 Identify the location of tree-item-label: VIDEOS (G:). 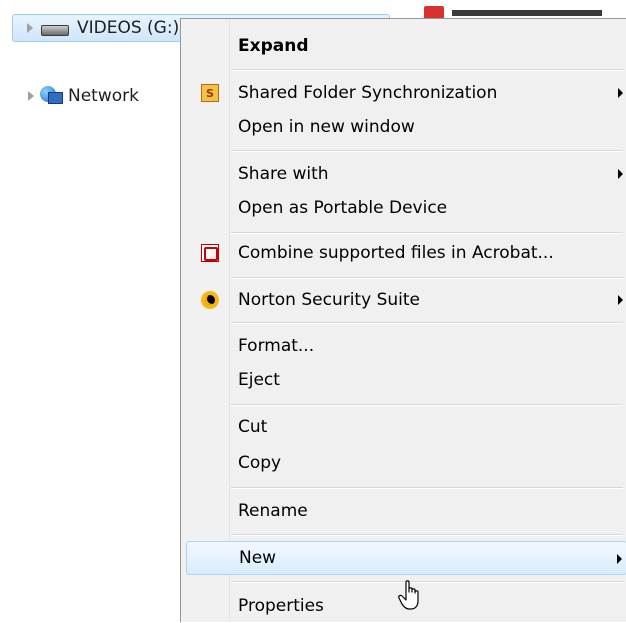
(128, 28).